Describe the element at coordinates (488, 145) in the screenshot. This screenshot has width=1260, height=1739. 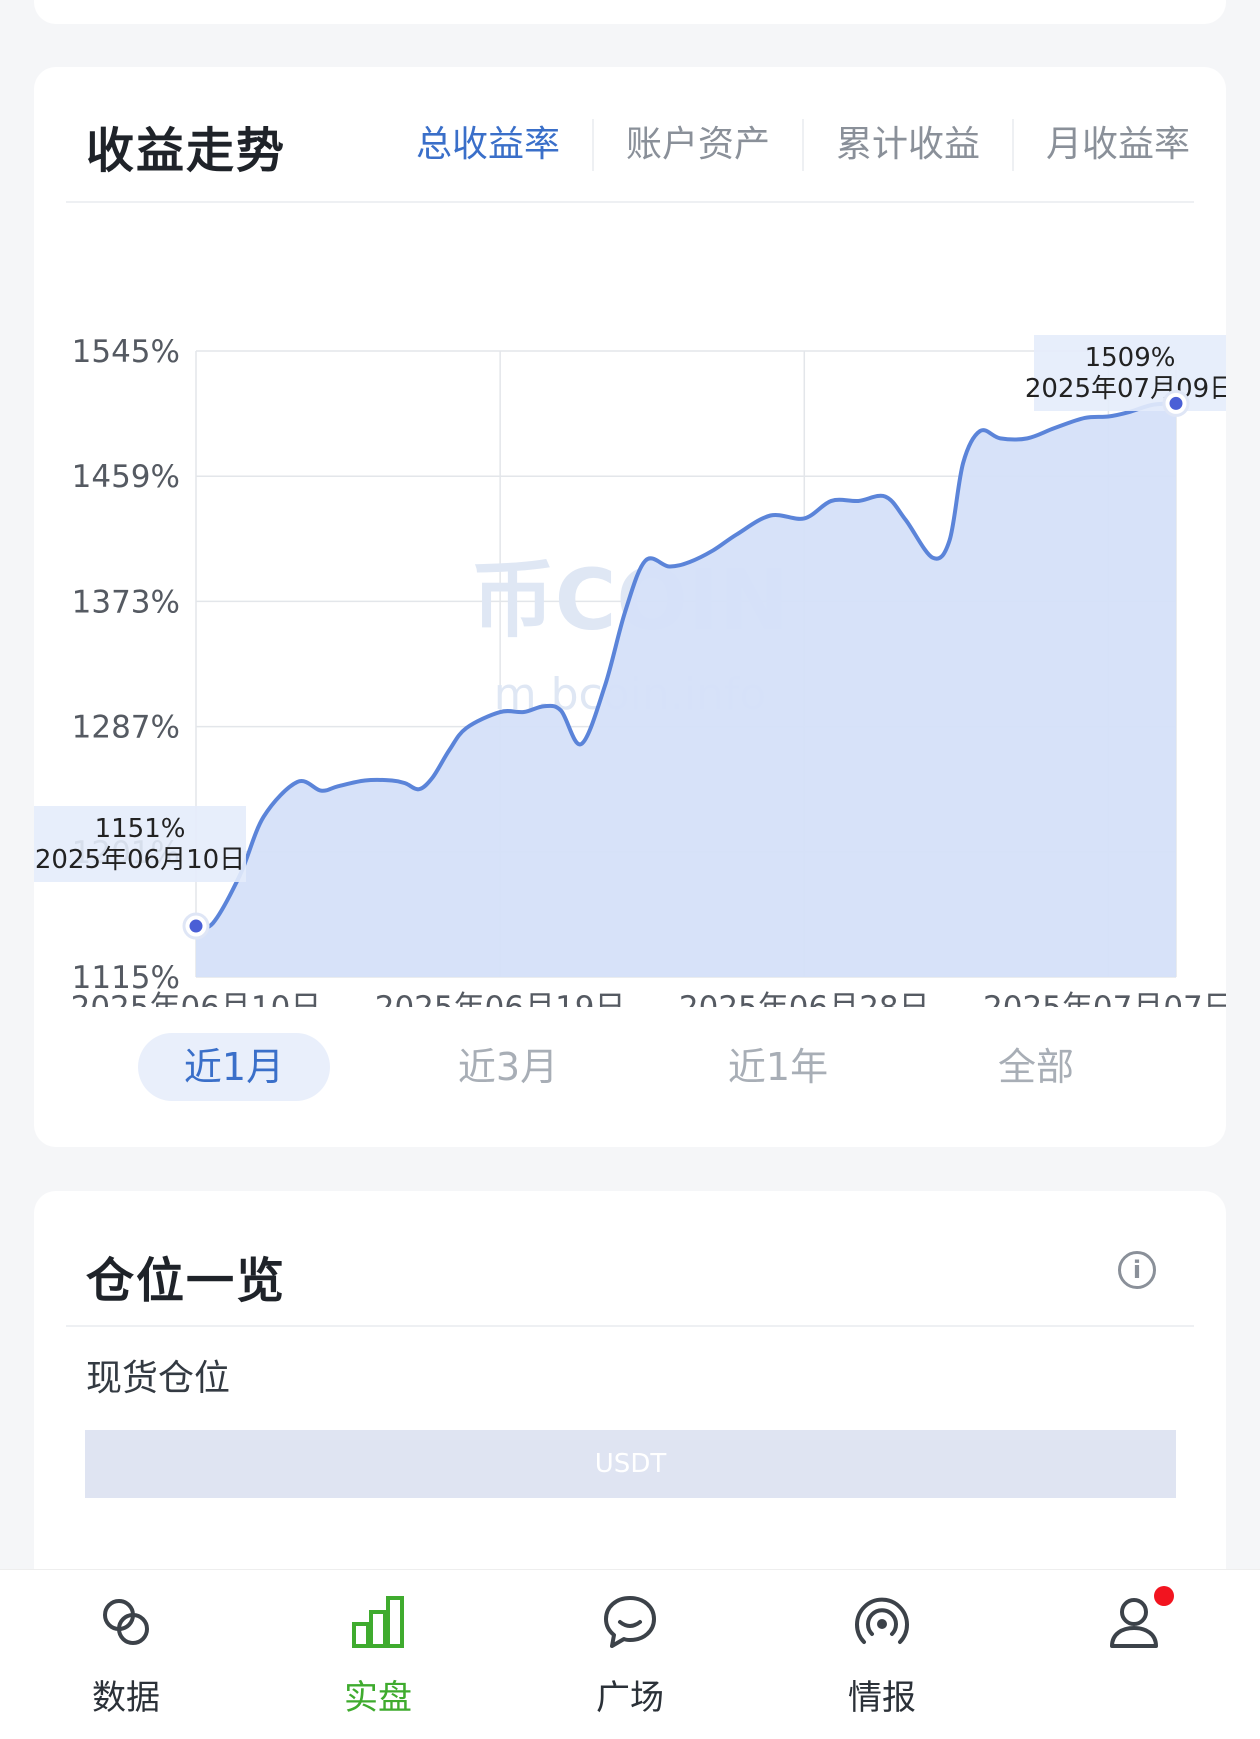
I see `tab-total-return: 总收益率` at that location.